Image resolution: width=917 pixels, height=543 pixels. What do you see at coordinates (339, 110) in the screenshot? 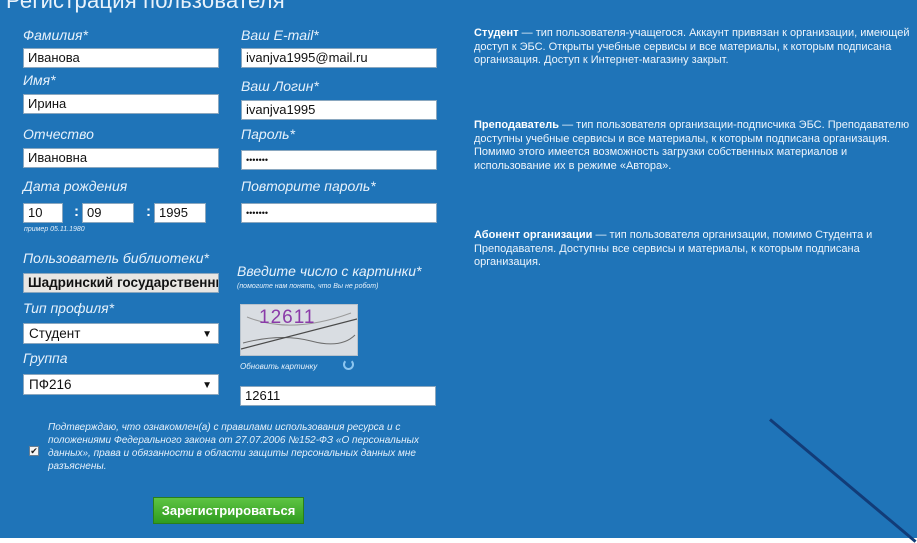
I see `login-field: ivanjva1995` at bounding box center [339, 110].